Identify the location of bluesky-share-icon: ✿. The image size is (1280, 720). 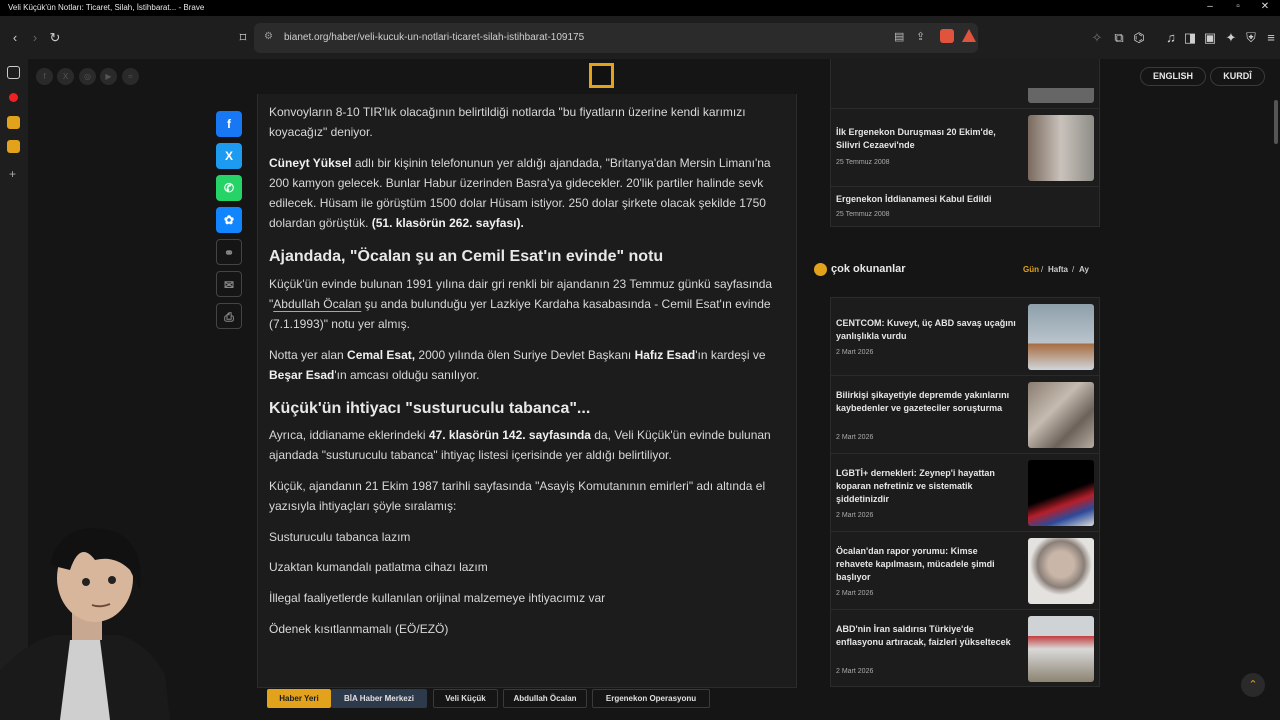
(229, 220).